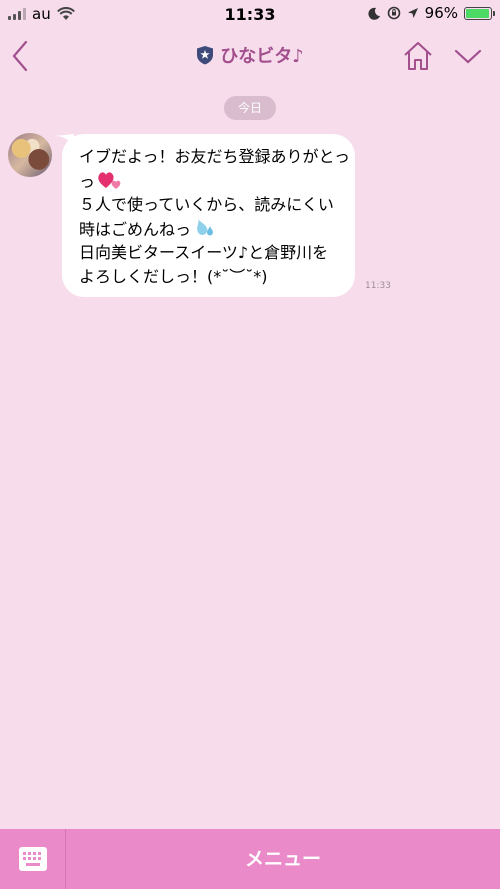 This screenshot has width=500, height=889. Describe the element at coordinates (374, 13) in the screenshot. I see `moon-icon` at that location.